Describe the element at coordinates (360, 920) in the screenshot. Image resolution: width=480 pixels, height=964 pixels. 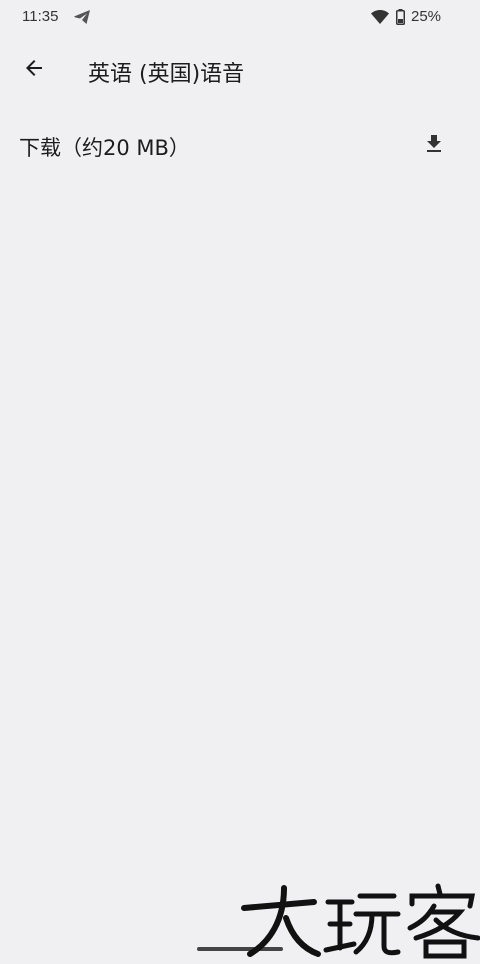
I see `watermark-logo` at that location.